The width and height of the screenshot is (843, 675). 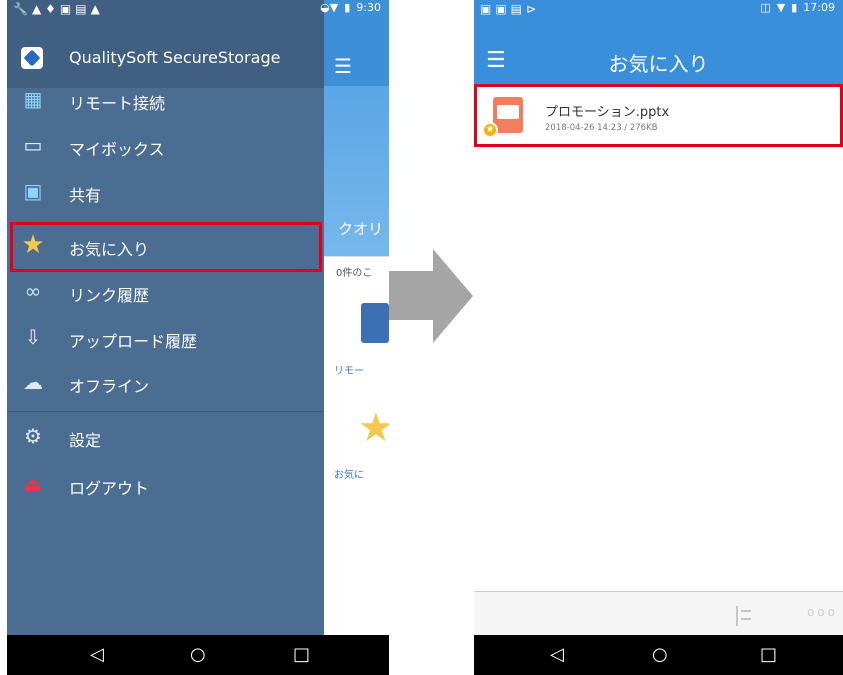 I want to click on vibrate-icon: ◫, so click(x=765, y=7).